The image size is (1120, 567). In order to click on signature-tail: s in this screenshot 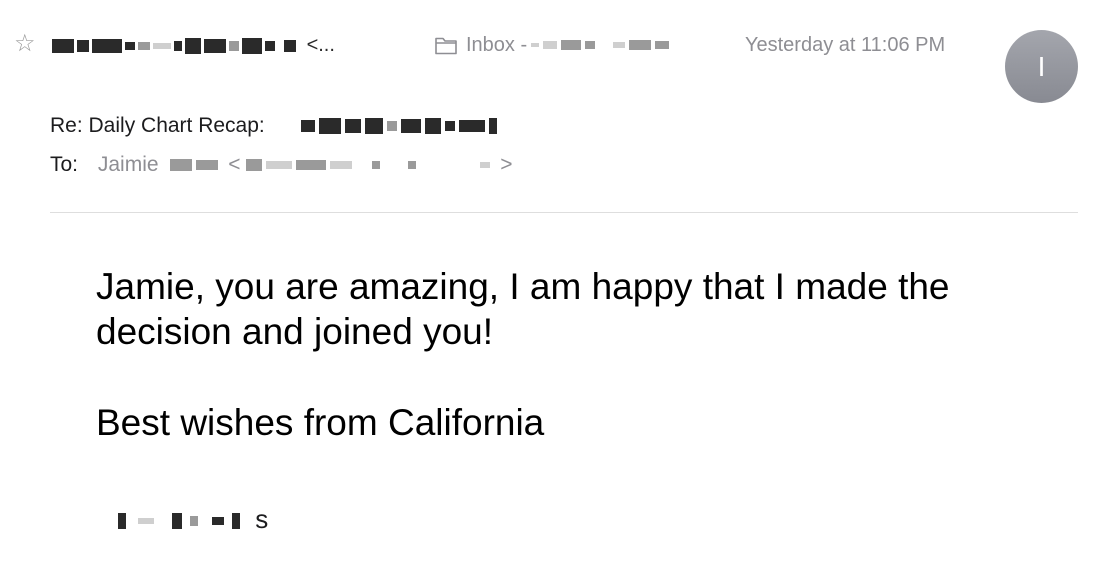, I will do `click(262, 519)`.